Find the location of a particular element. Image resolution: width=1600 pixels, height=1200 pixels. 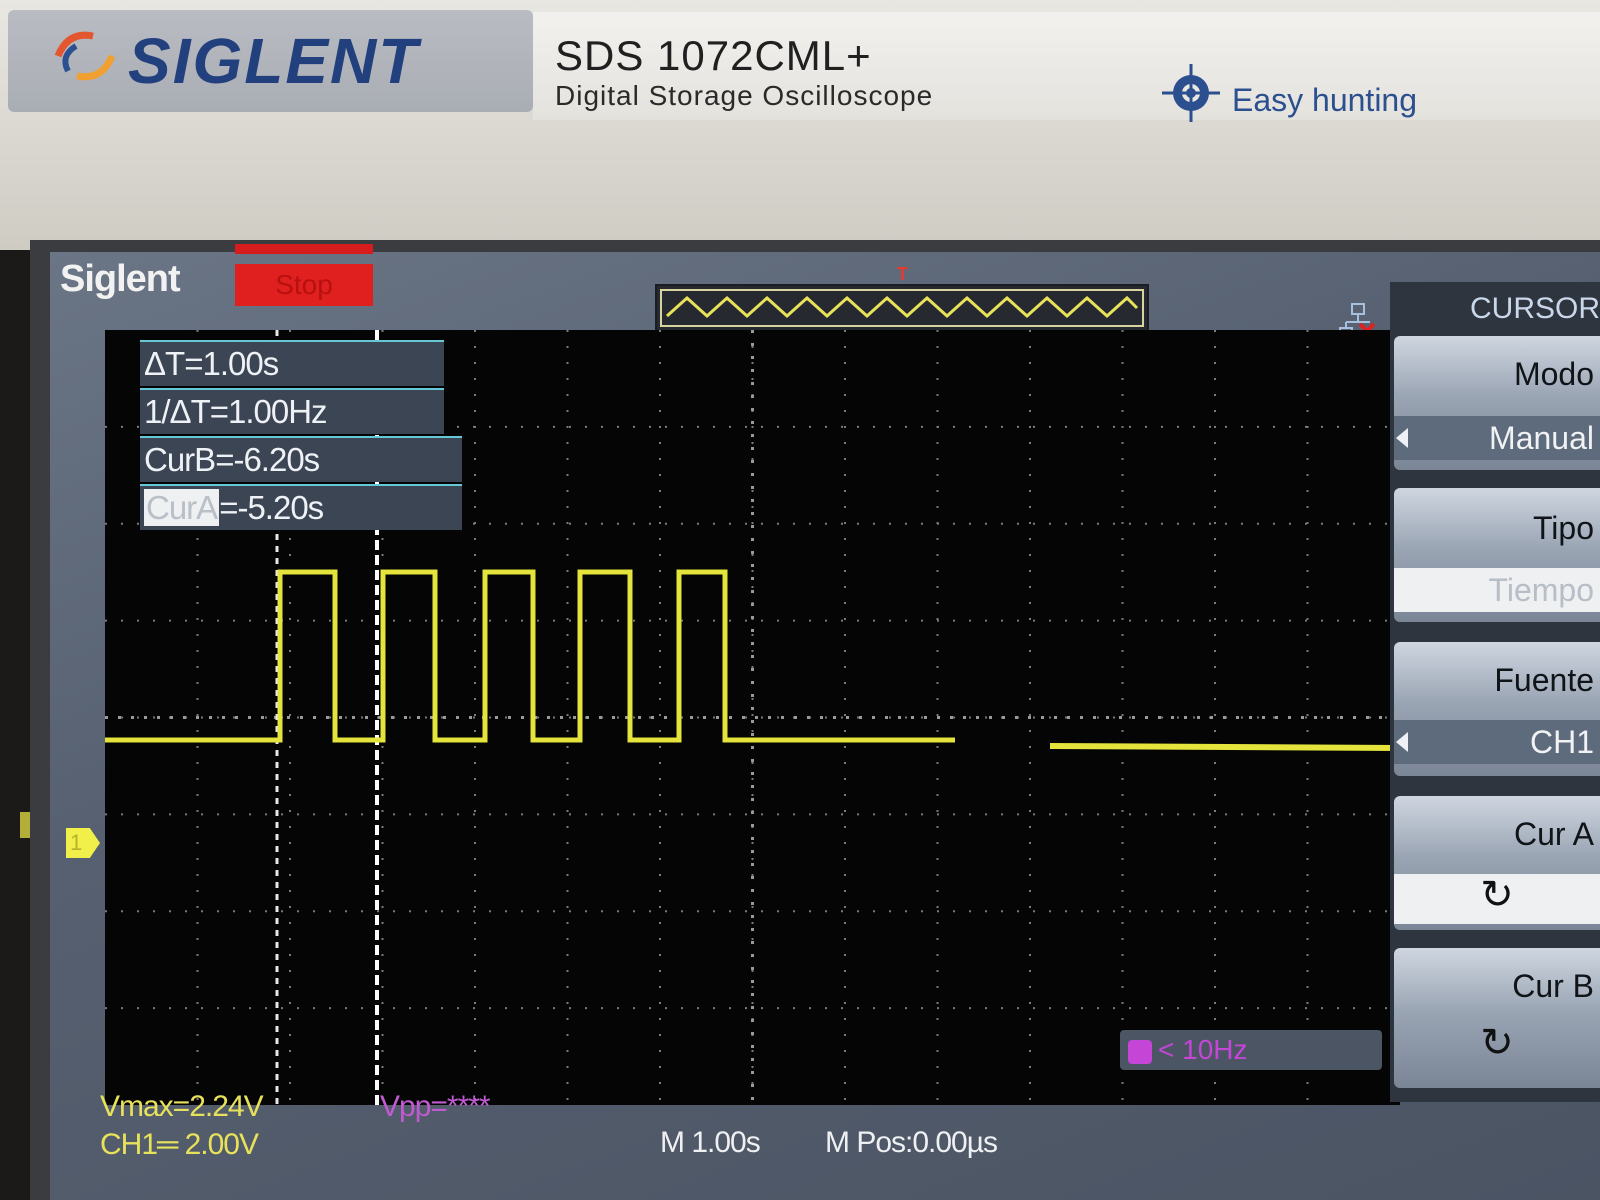

cursor-b-value: =-6.20s is located at coordinates (267, 459).